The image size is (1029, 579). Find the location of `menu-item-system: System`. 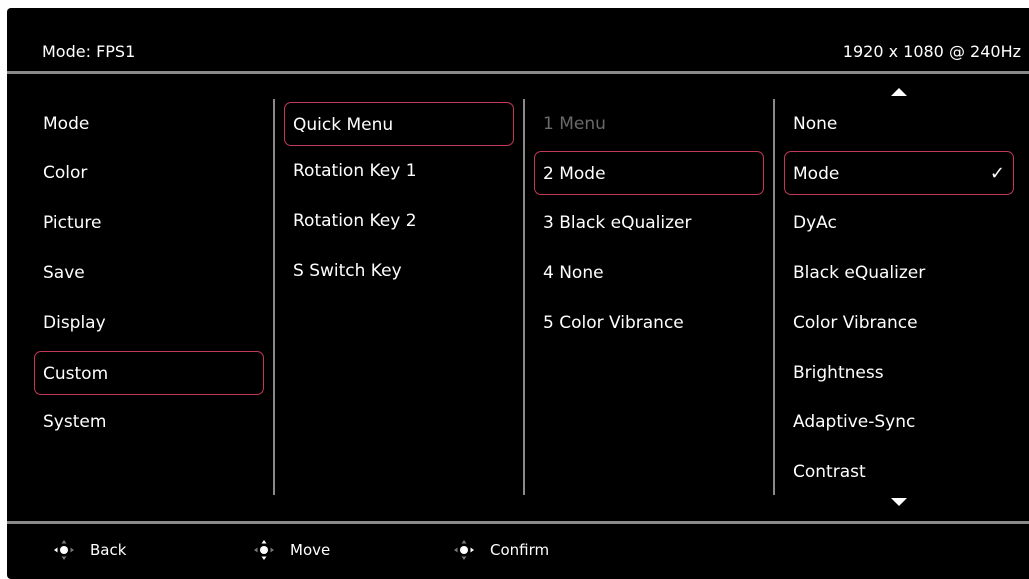

menu-item-system: System is located at coordinates (149, 422).